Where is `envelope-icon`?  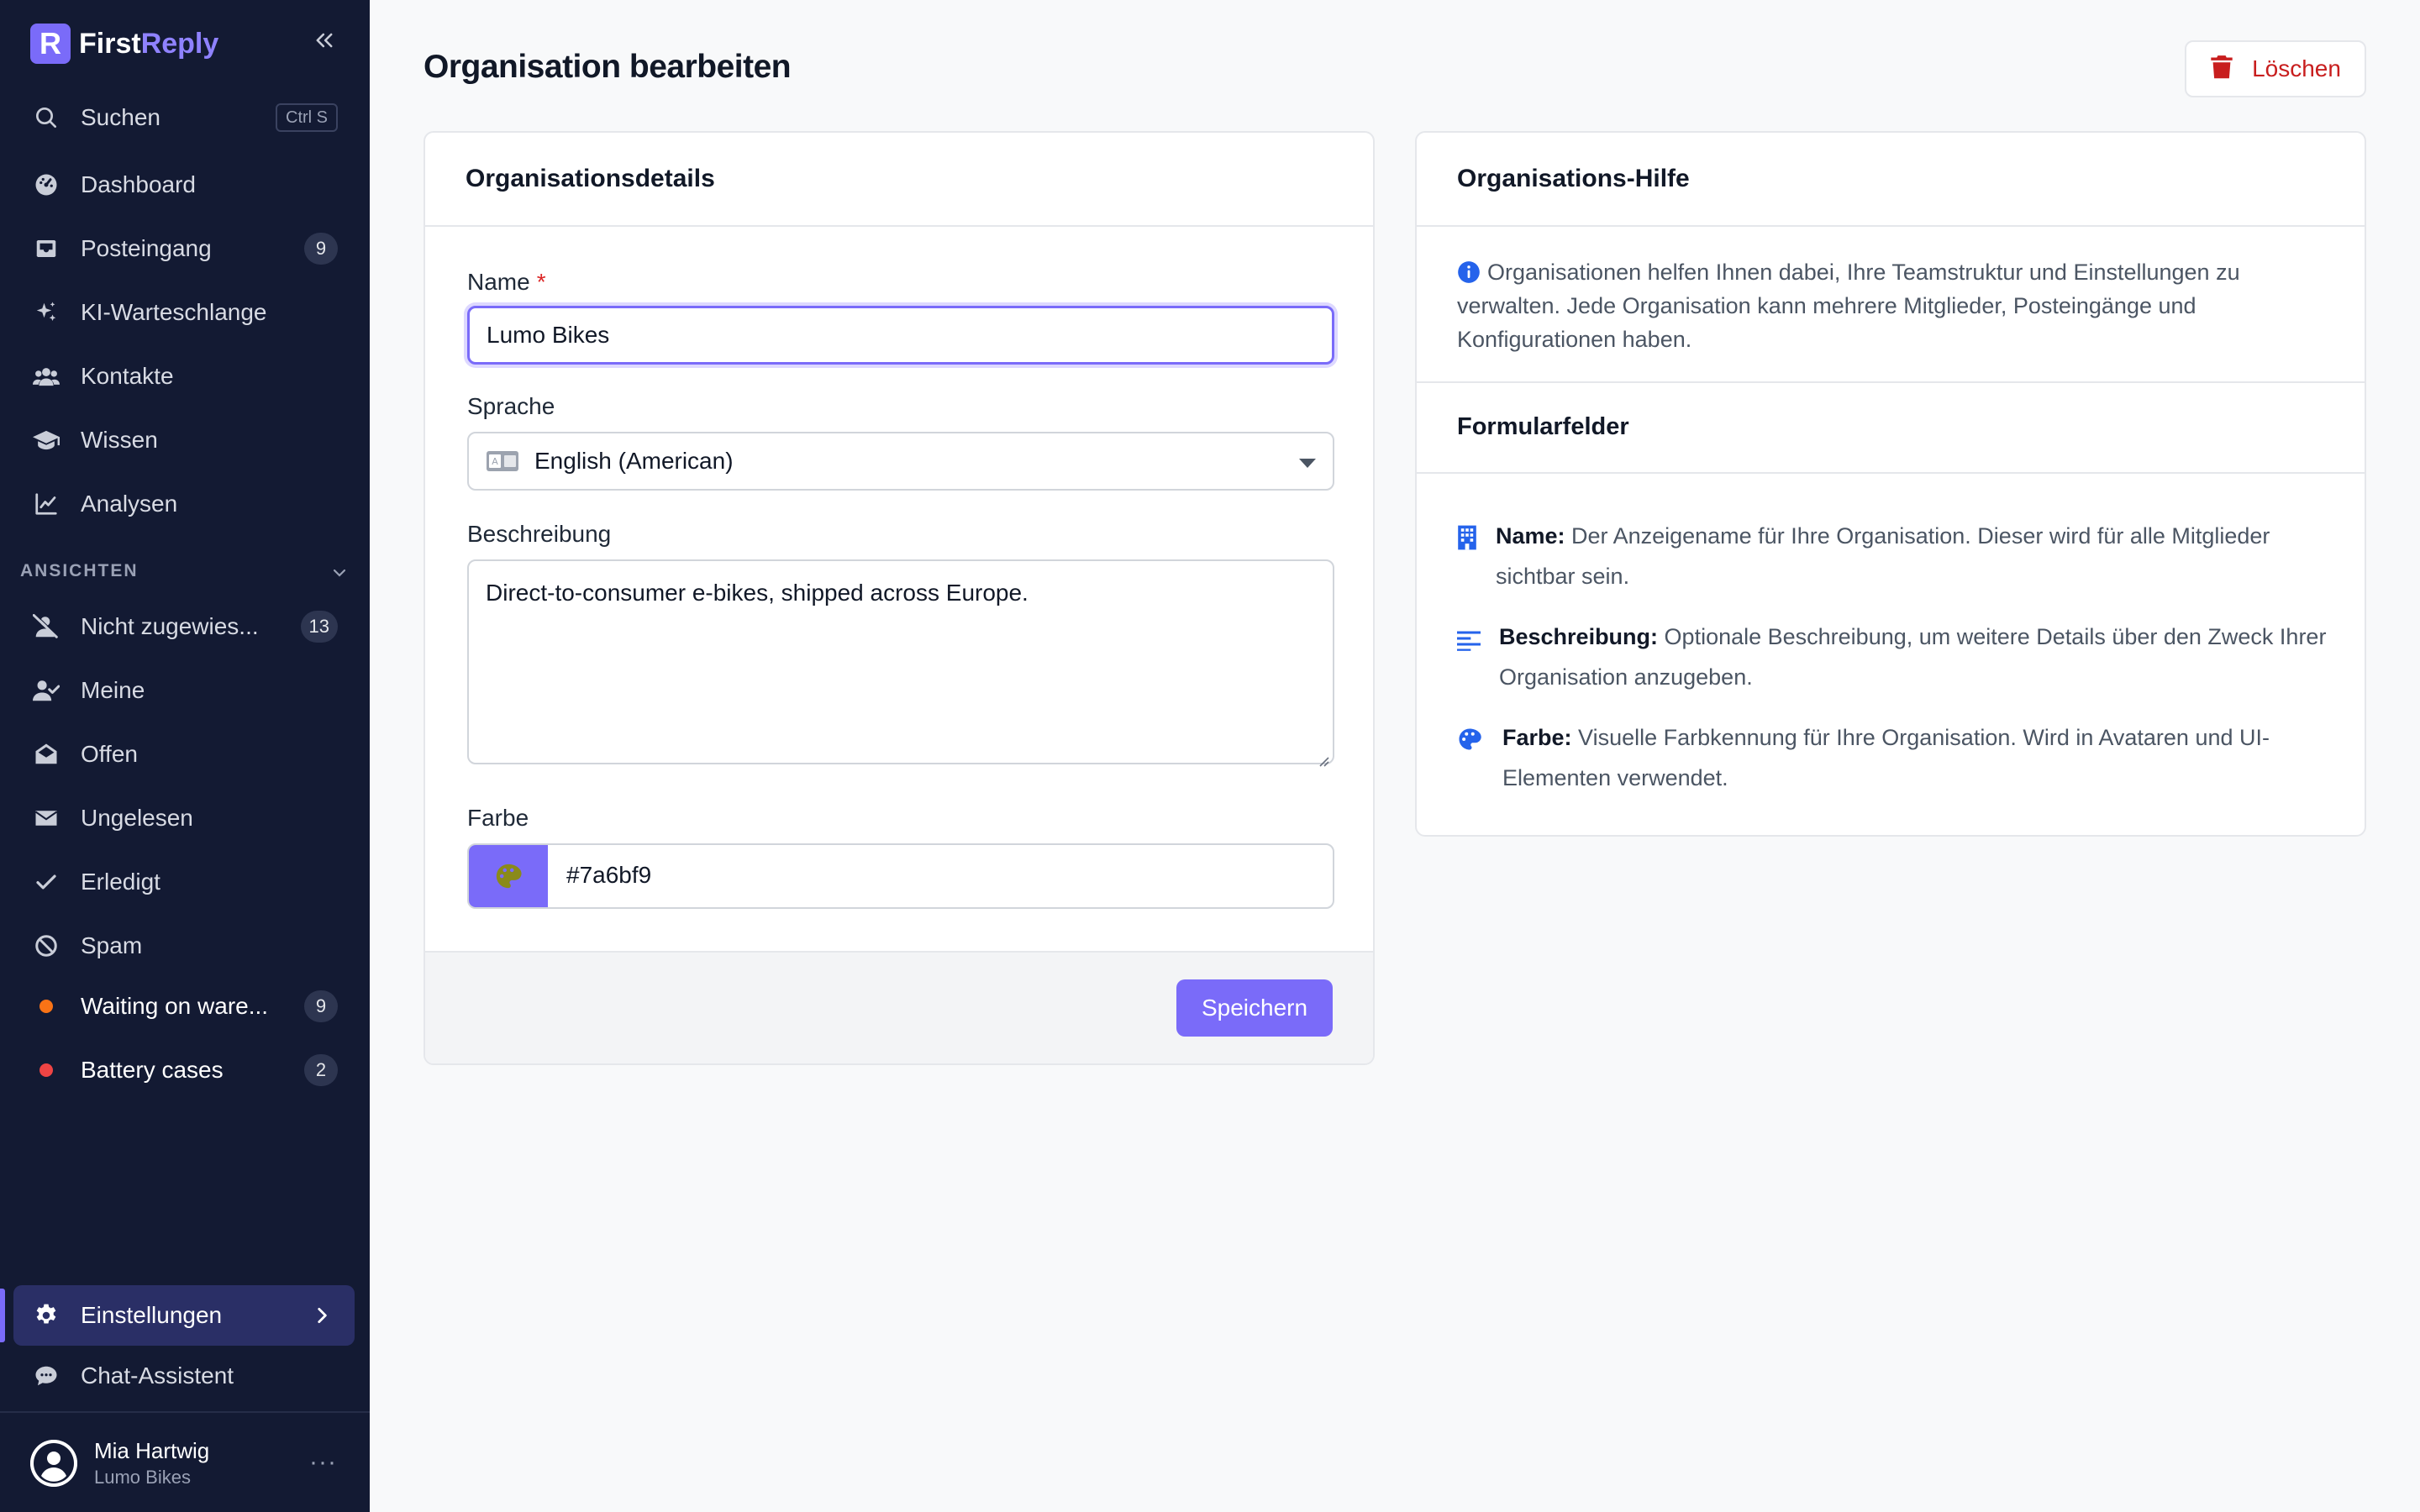 envelope-icon is located at coordinates (46, 818).